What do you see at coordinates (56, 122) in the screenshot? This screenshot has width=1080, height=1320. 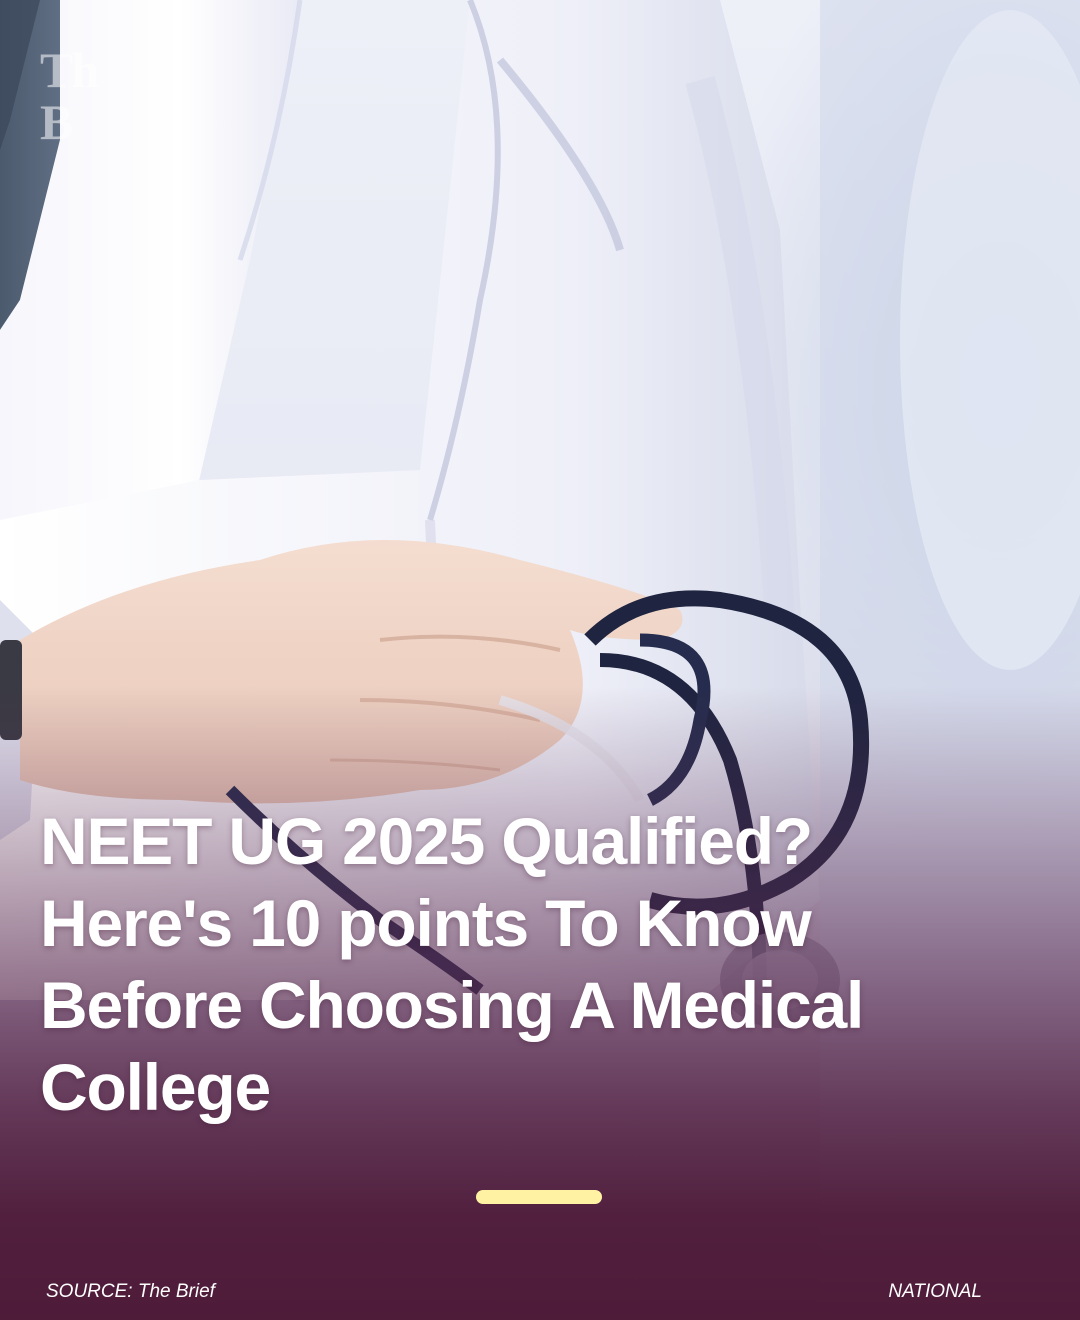 I see `logo-line-2: B` at bounding box center [56, 122].